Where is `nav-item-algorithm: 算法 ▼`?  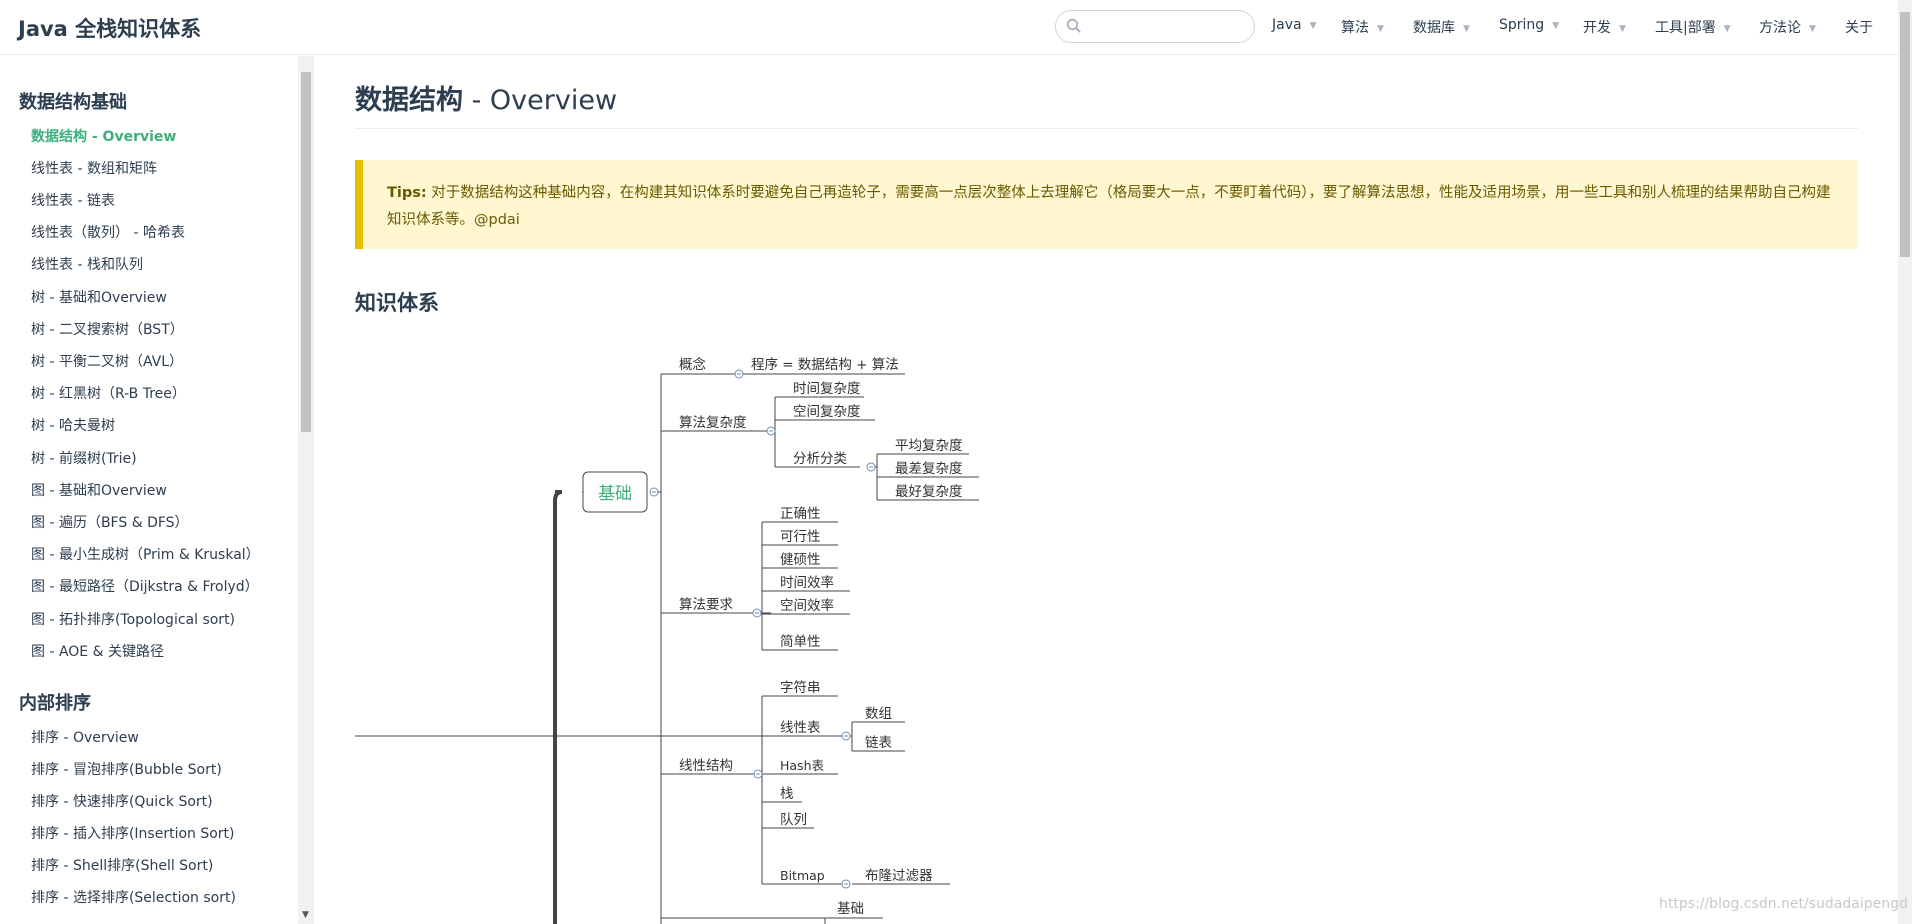 nav-item-algorithm: 算法 ▼ is located at coordinates (1362, 27).